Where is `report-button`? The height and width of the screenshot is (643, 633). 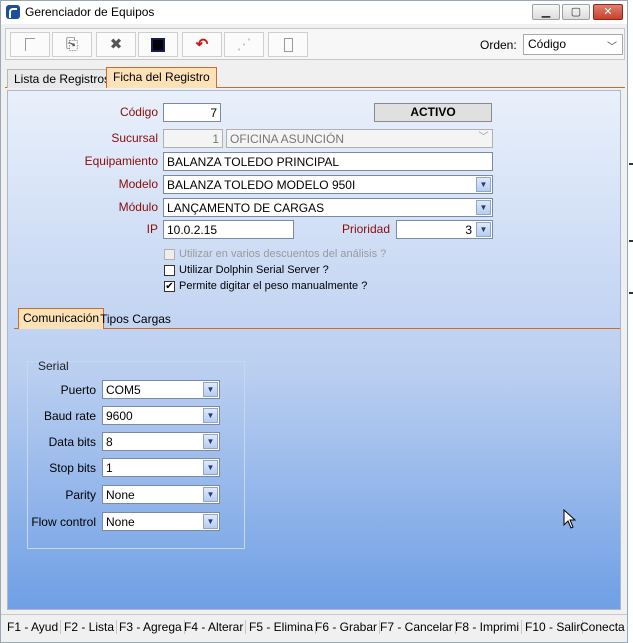
report-button is located at coordinates (288, 44).